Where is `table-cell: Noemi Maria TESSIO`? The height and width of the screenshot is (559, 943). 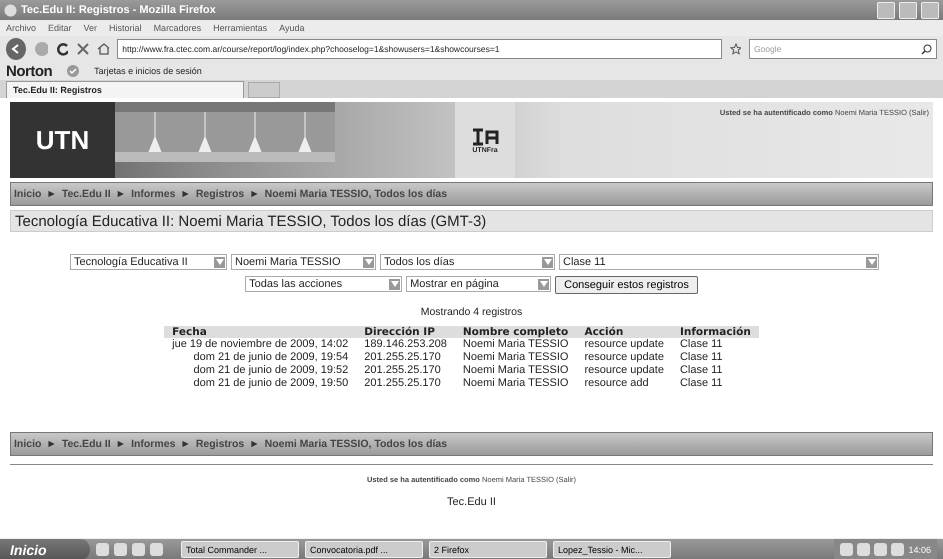
table-cell: Noemi Maria TESSIO is located at coordinates (515, 344).